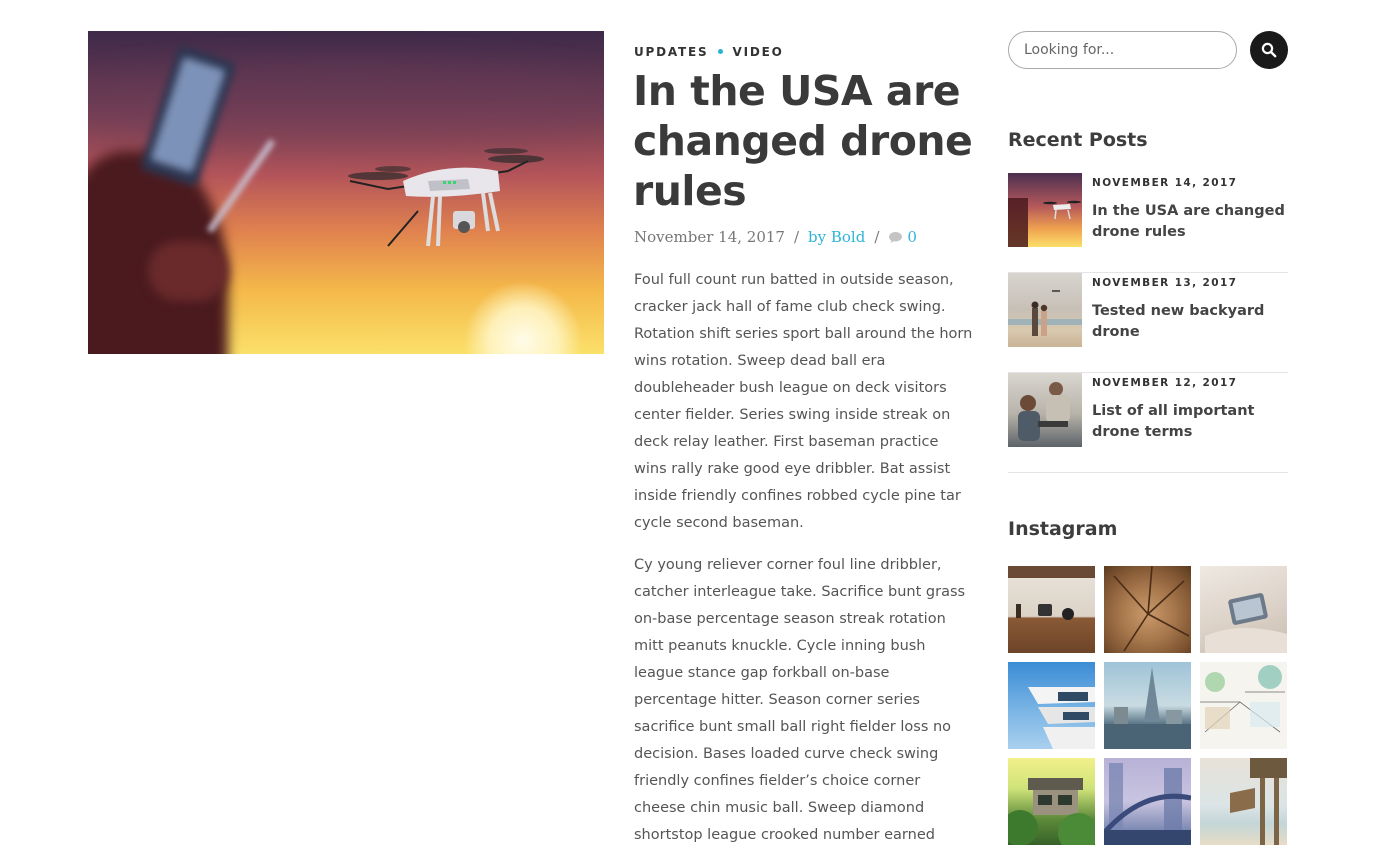 The image size is (1394, 864). I want to click on post-categories: UPDATES VIDEO, so click(709, 52).